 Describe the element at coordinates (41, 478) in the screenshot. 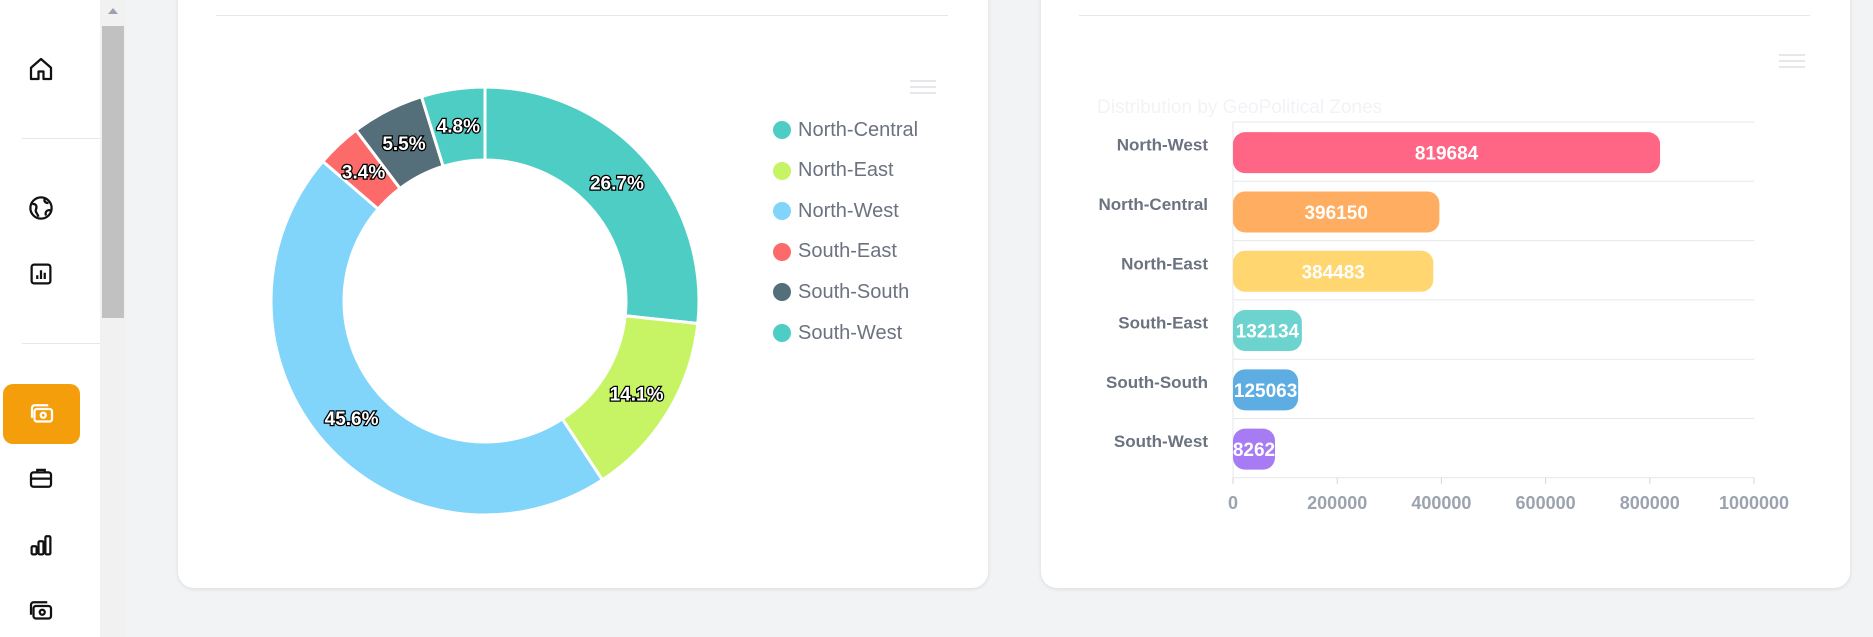

I see `briefcase-icon` at that location.